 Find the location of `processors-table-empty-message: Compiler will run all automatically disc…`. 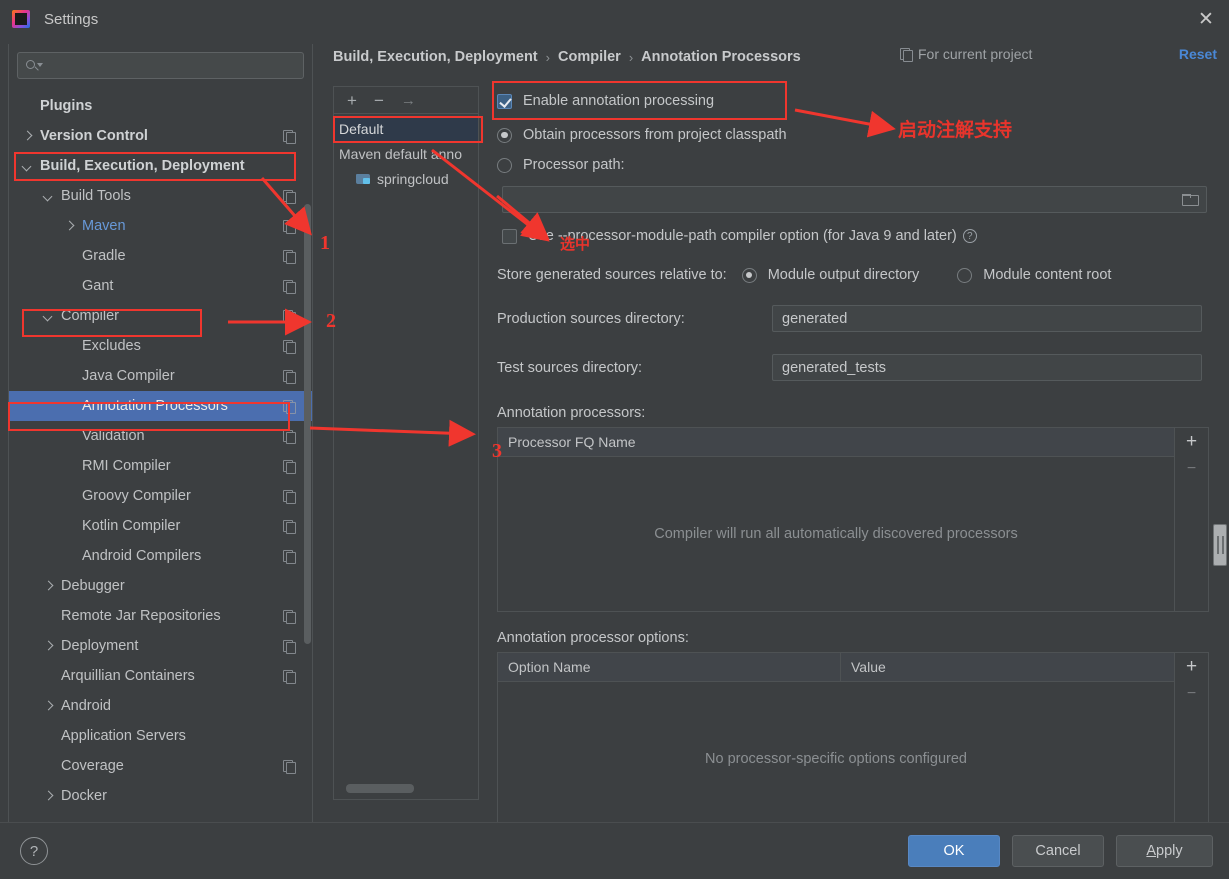

processors-table-empty-message: Compiler will run all automatically disc… is located at coordinates (836, 534).